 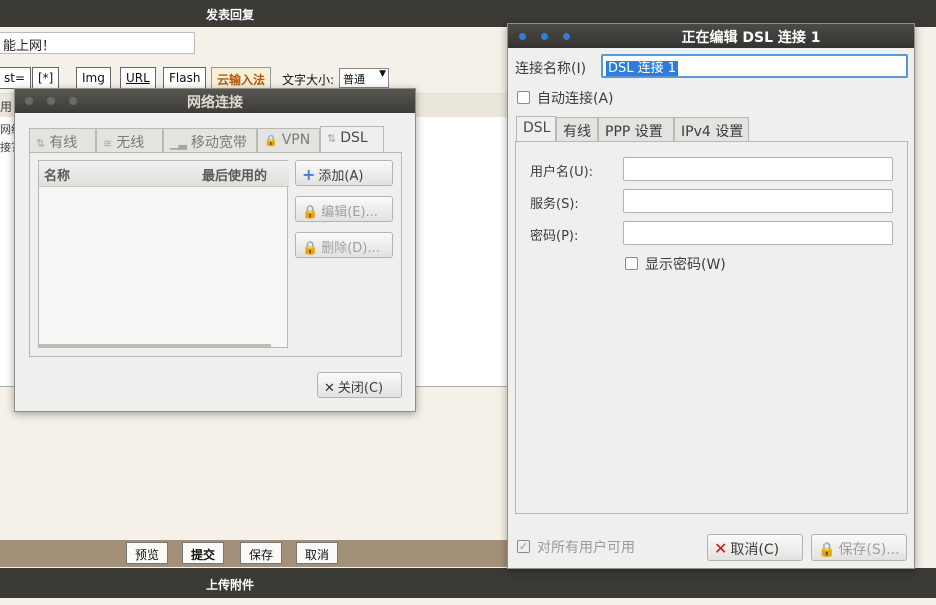 I want to click on toolbar-img-button: Img, so click(x=93, y=78).